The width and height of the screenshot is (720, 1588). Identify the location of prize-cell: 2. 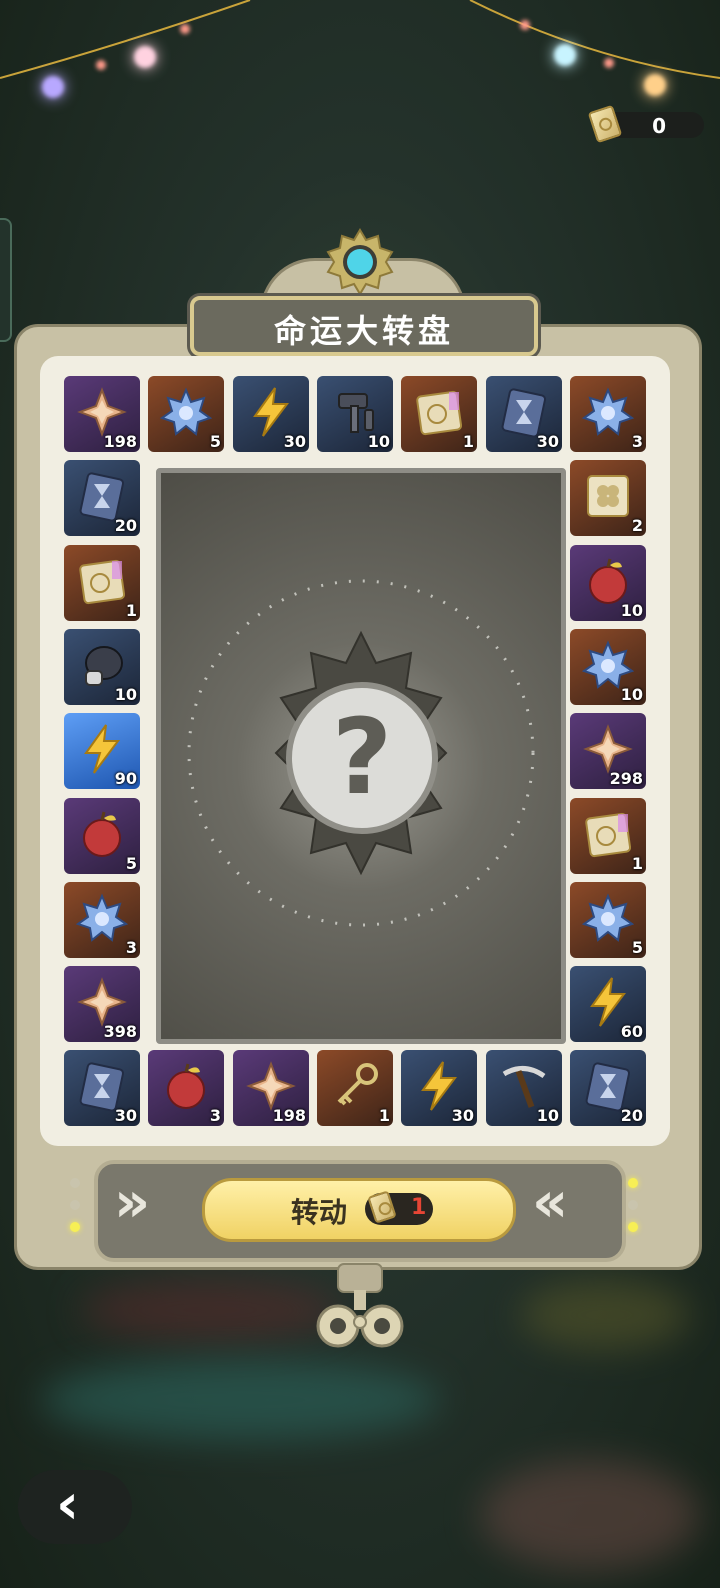
(608, 498).